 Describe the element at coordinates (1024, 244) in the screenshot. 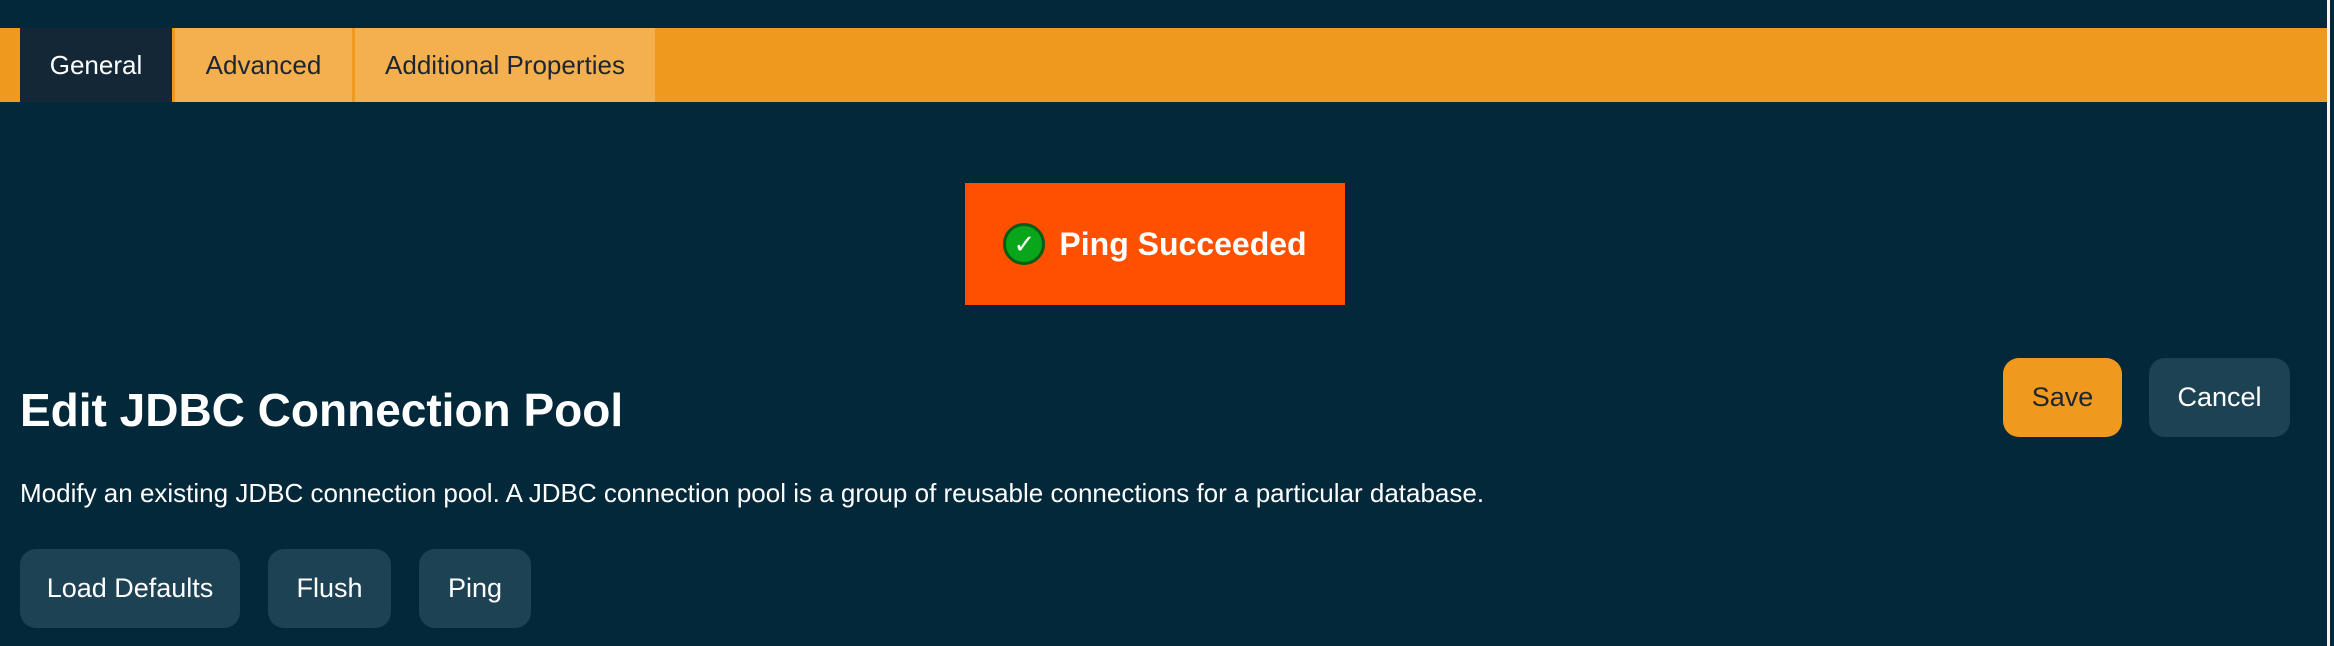

I see `check-icon: ✓` at that location.